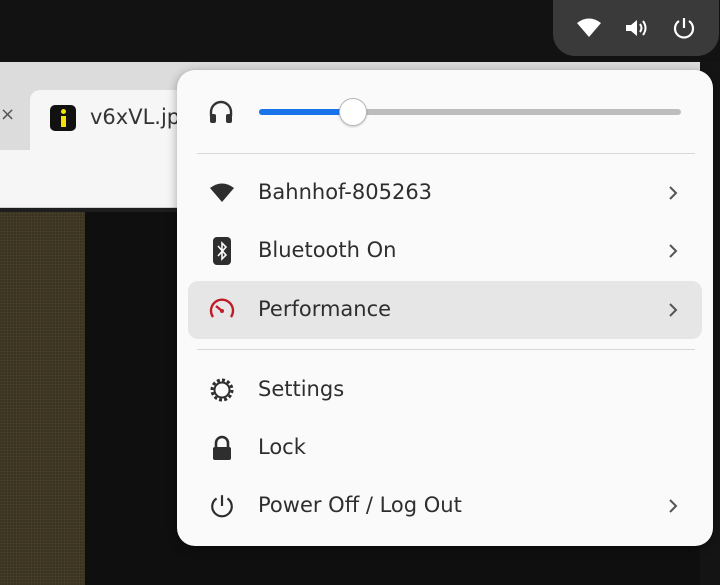 The image size is (720, 585). I want to click on menu-item-label: Bluetooth On, so click(327, 250).